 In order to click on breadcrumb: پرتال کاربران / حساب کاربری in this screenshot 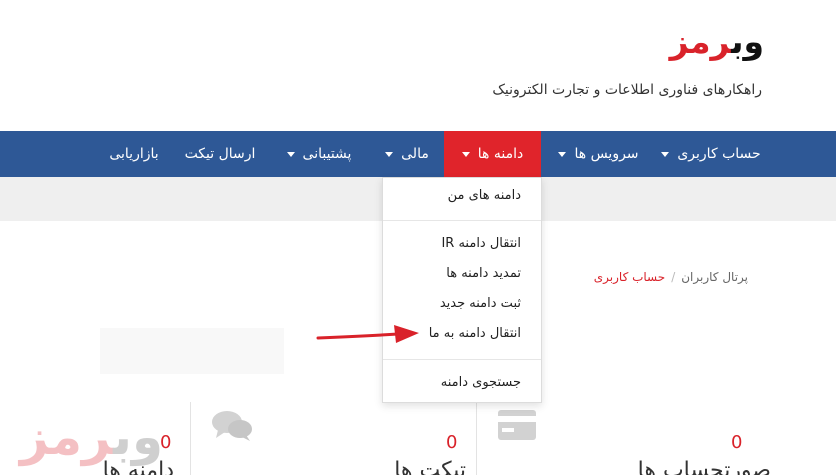, I will do `click(671, 277)`.